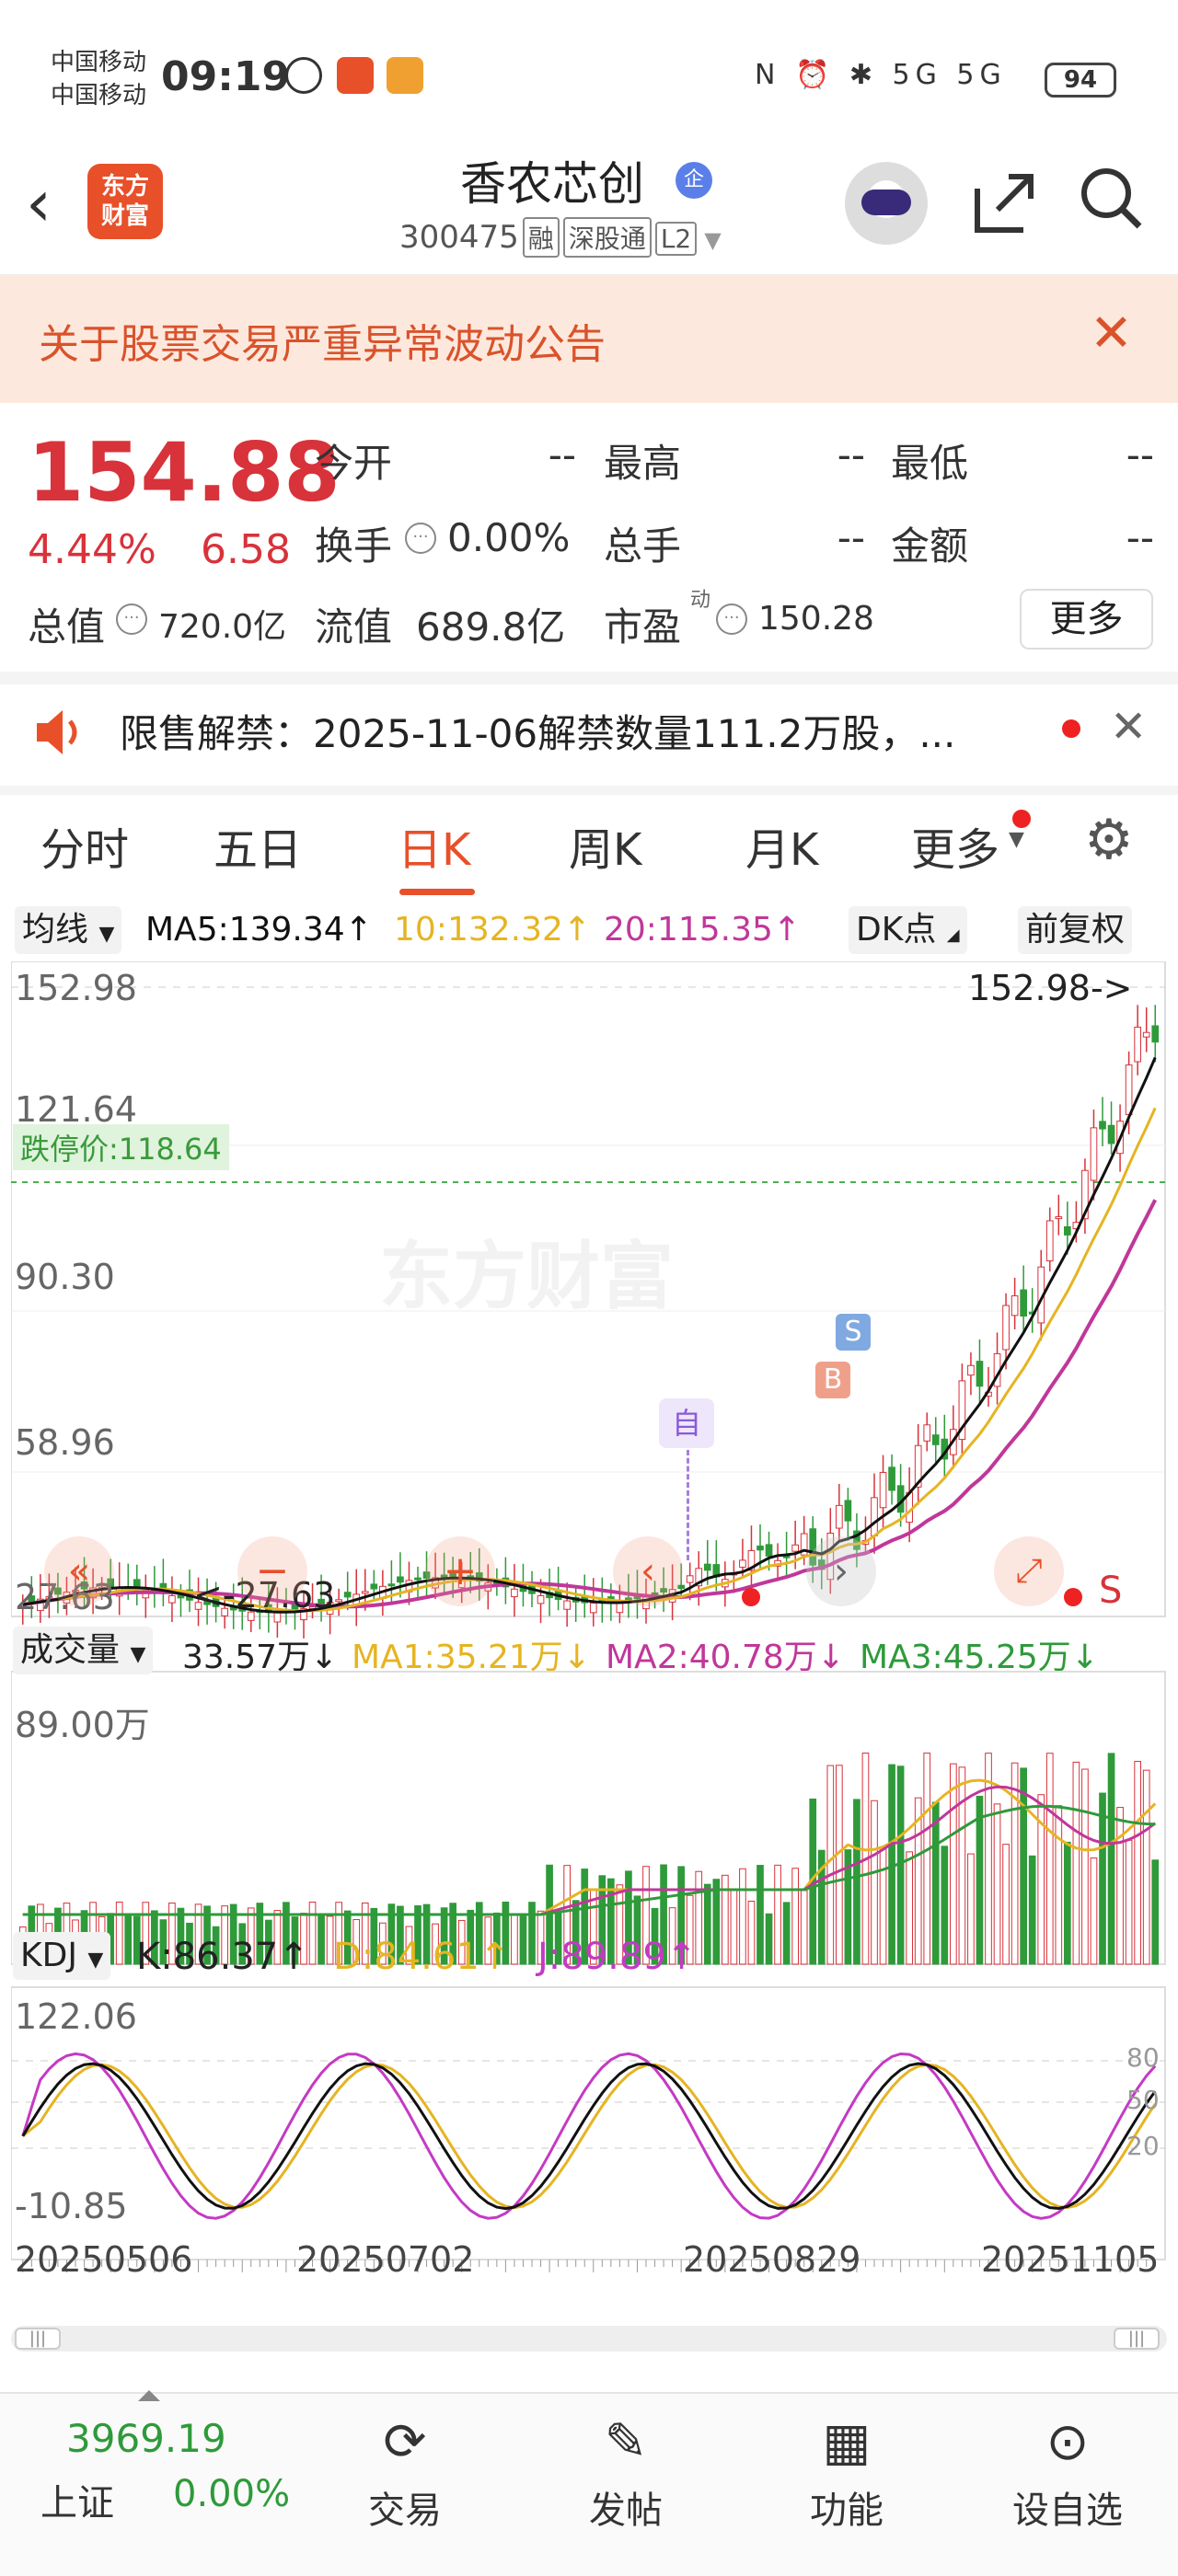 The image size is (1178, 2576). I want to click on ma-selector-label: 均线, so click(55, 930).